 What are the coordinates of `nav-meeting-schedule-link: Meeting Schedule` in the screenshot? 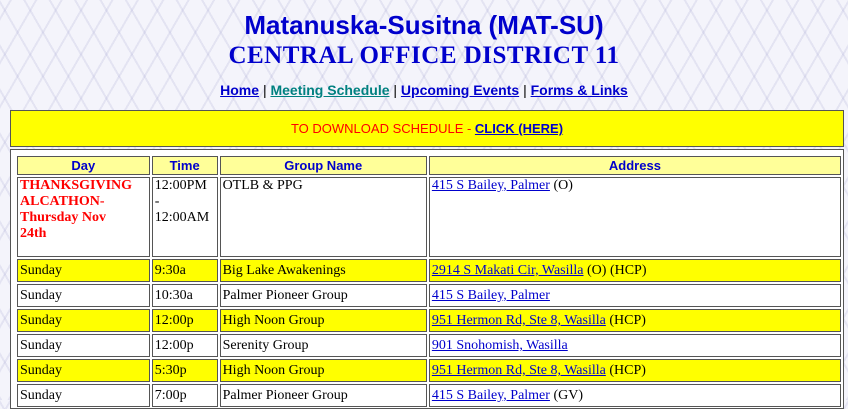 It's located at (329, 90).